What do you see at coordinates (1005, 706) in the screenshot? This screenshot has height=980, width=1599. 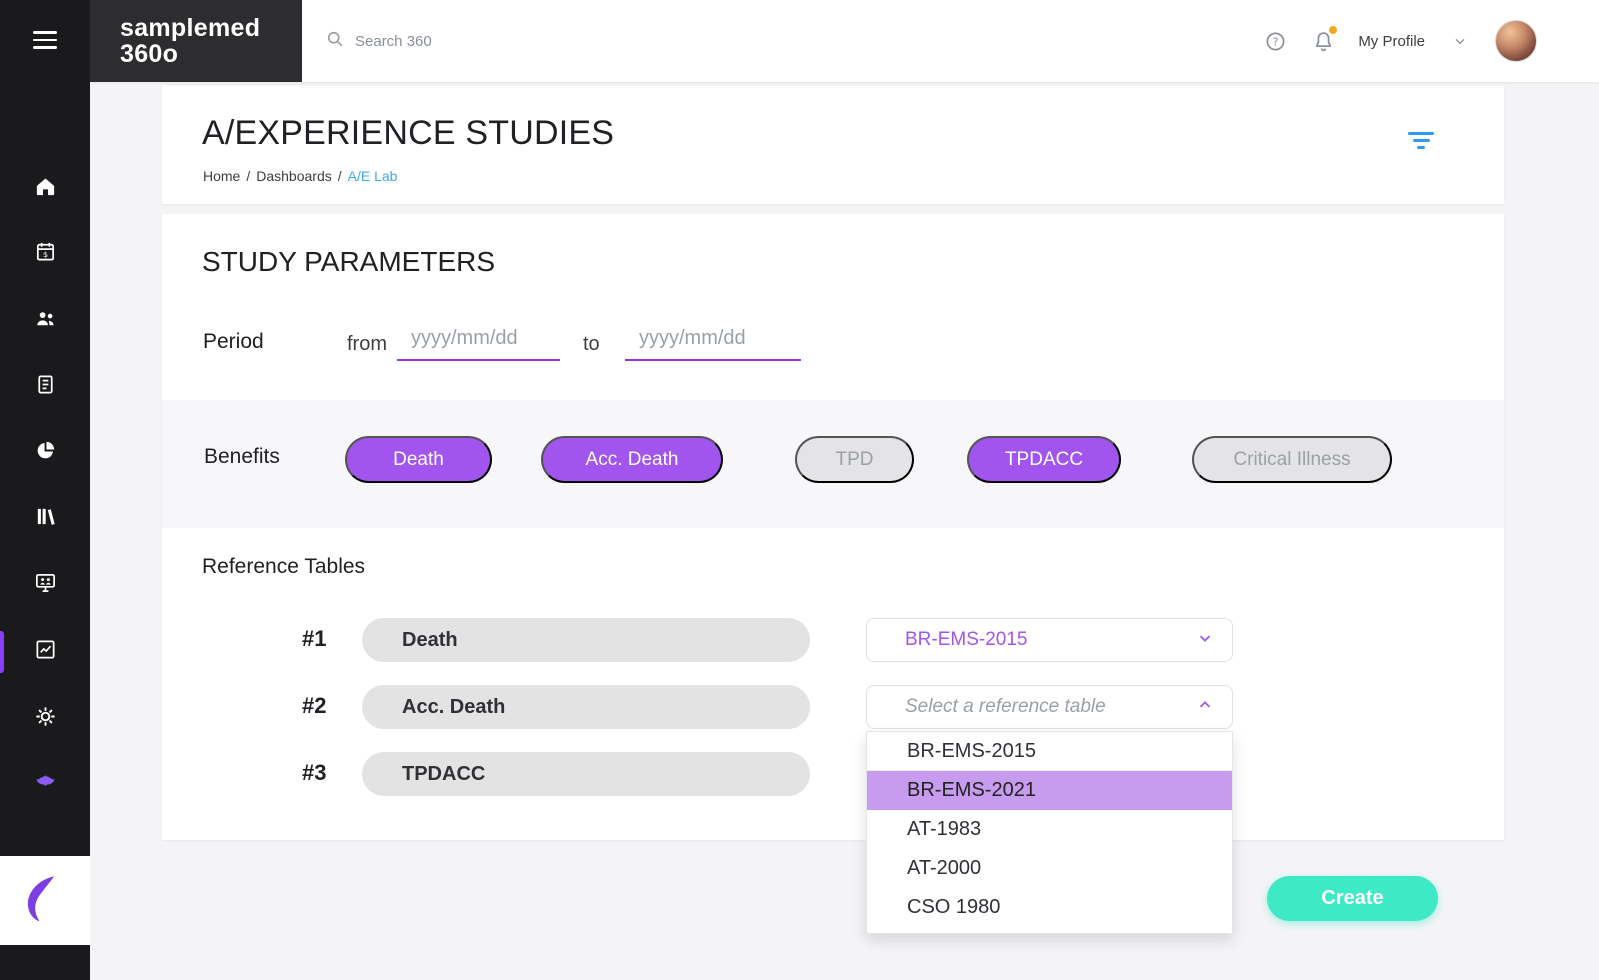 I see `ref-select-acc-death-placeholder: Select a reference table` at bounding box center [1005, 706].